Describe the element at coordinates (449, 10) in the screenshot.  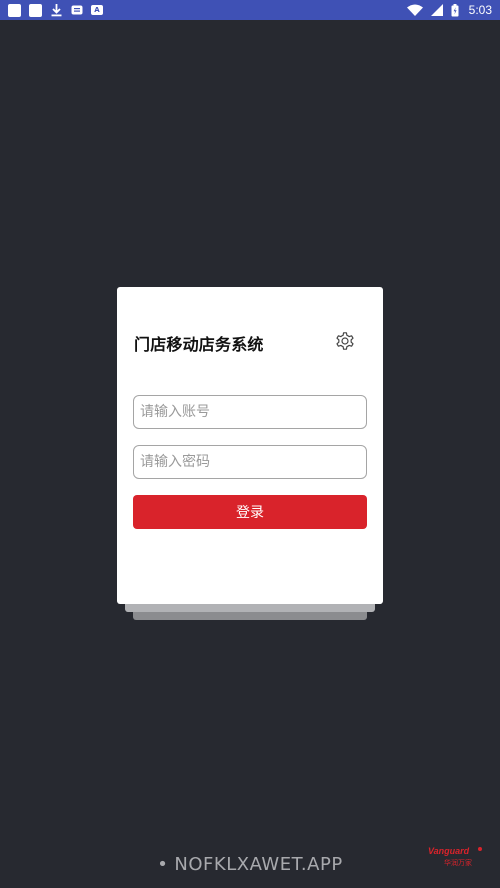
I see `status-bar-right: 5:03` at that location.